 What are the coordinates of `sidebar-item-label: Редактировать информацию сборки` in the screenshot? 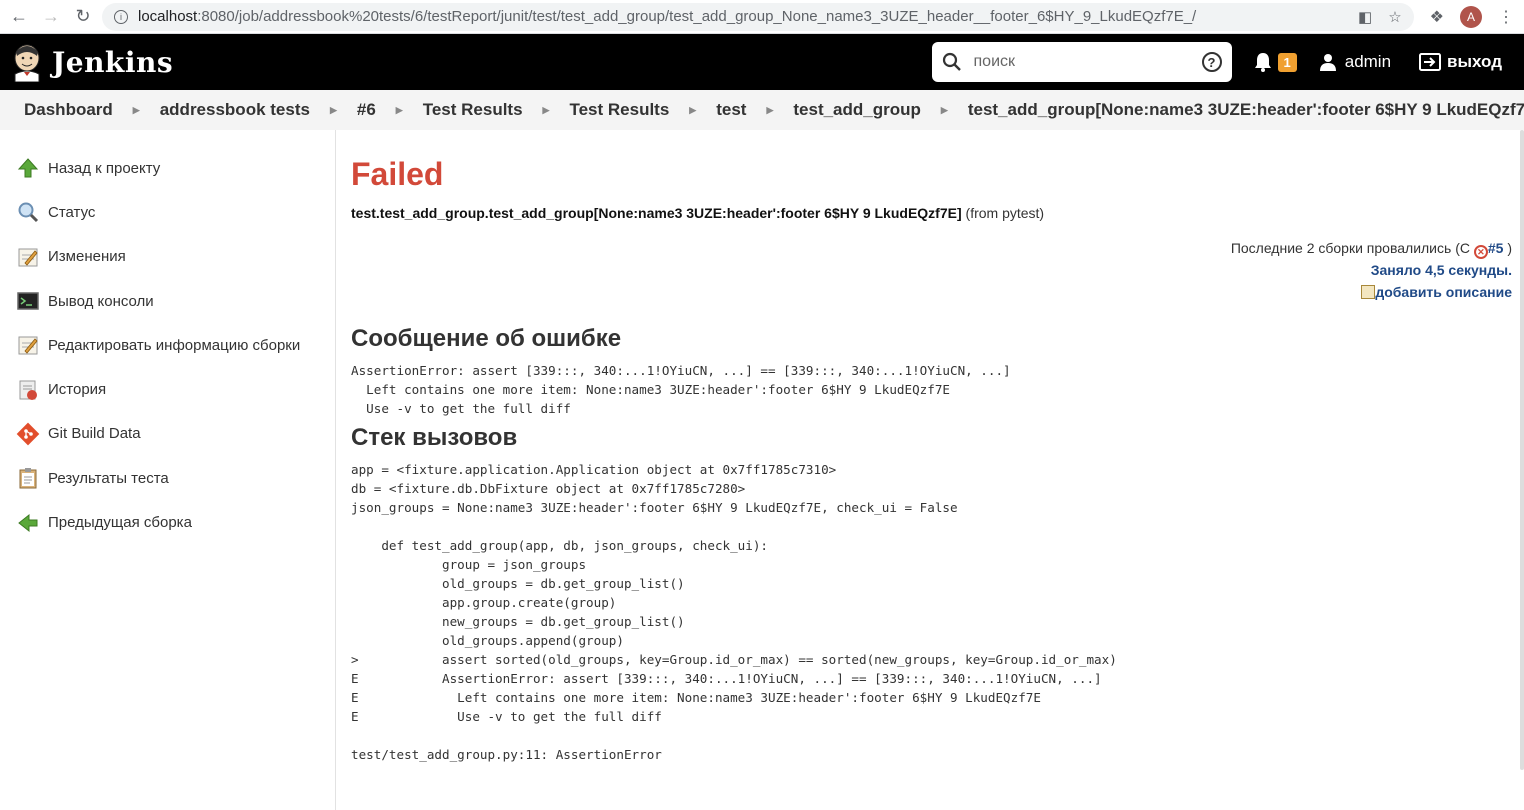 It's located at (174, 345).